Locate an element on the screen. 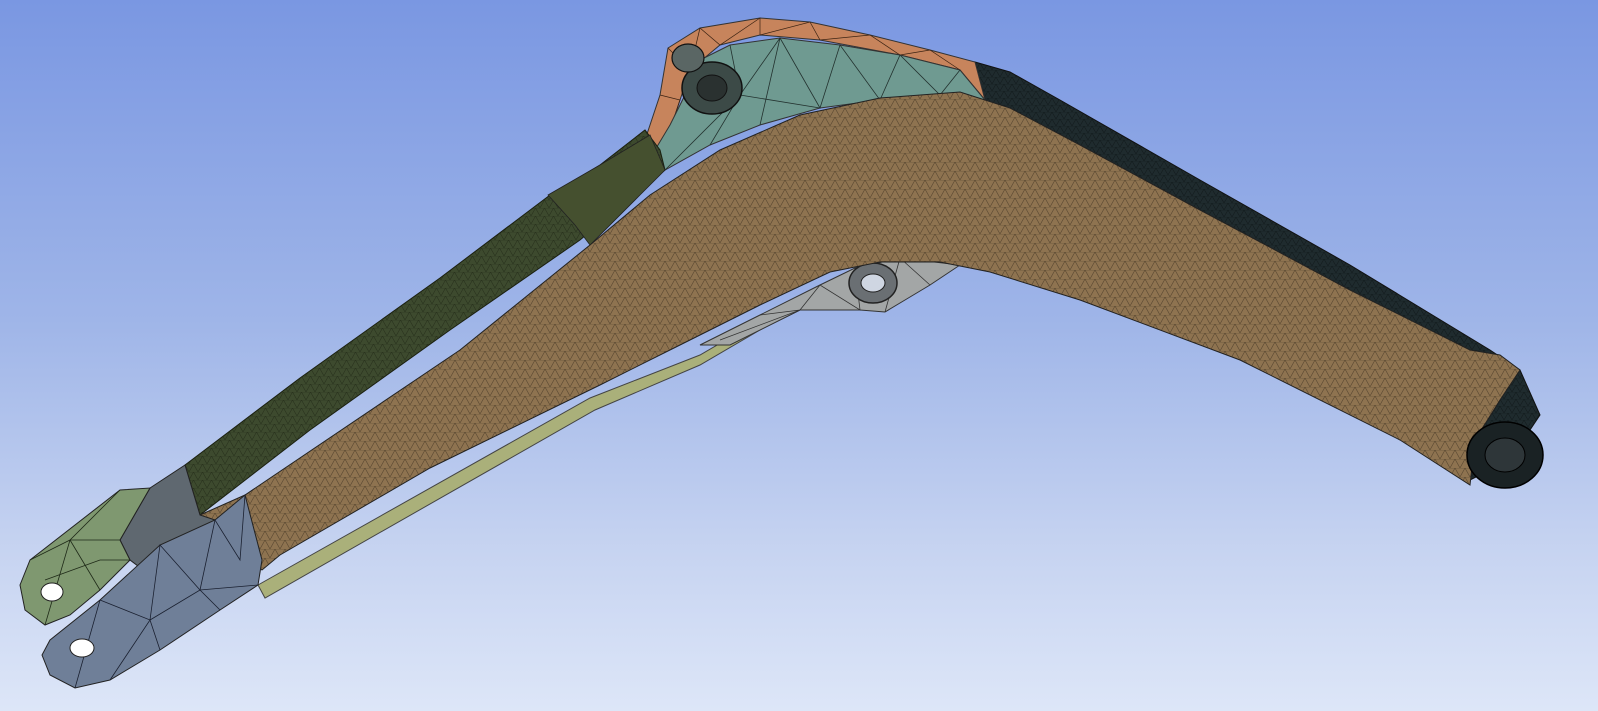  tip-left-hole-icon is located at coordinates (52, 592).